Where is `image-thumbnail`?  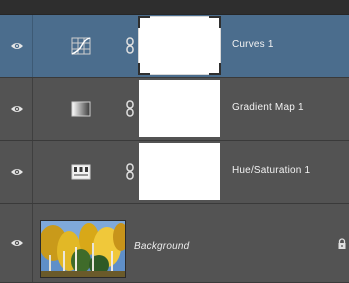
image-thumbnail is located at coordinates (83, 249).